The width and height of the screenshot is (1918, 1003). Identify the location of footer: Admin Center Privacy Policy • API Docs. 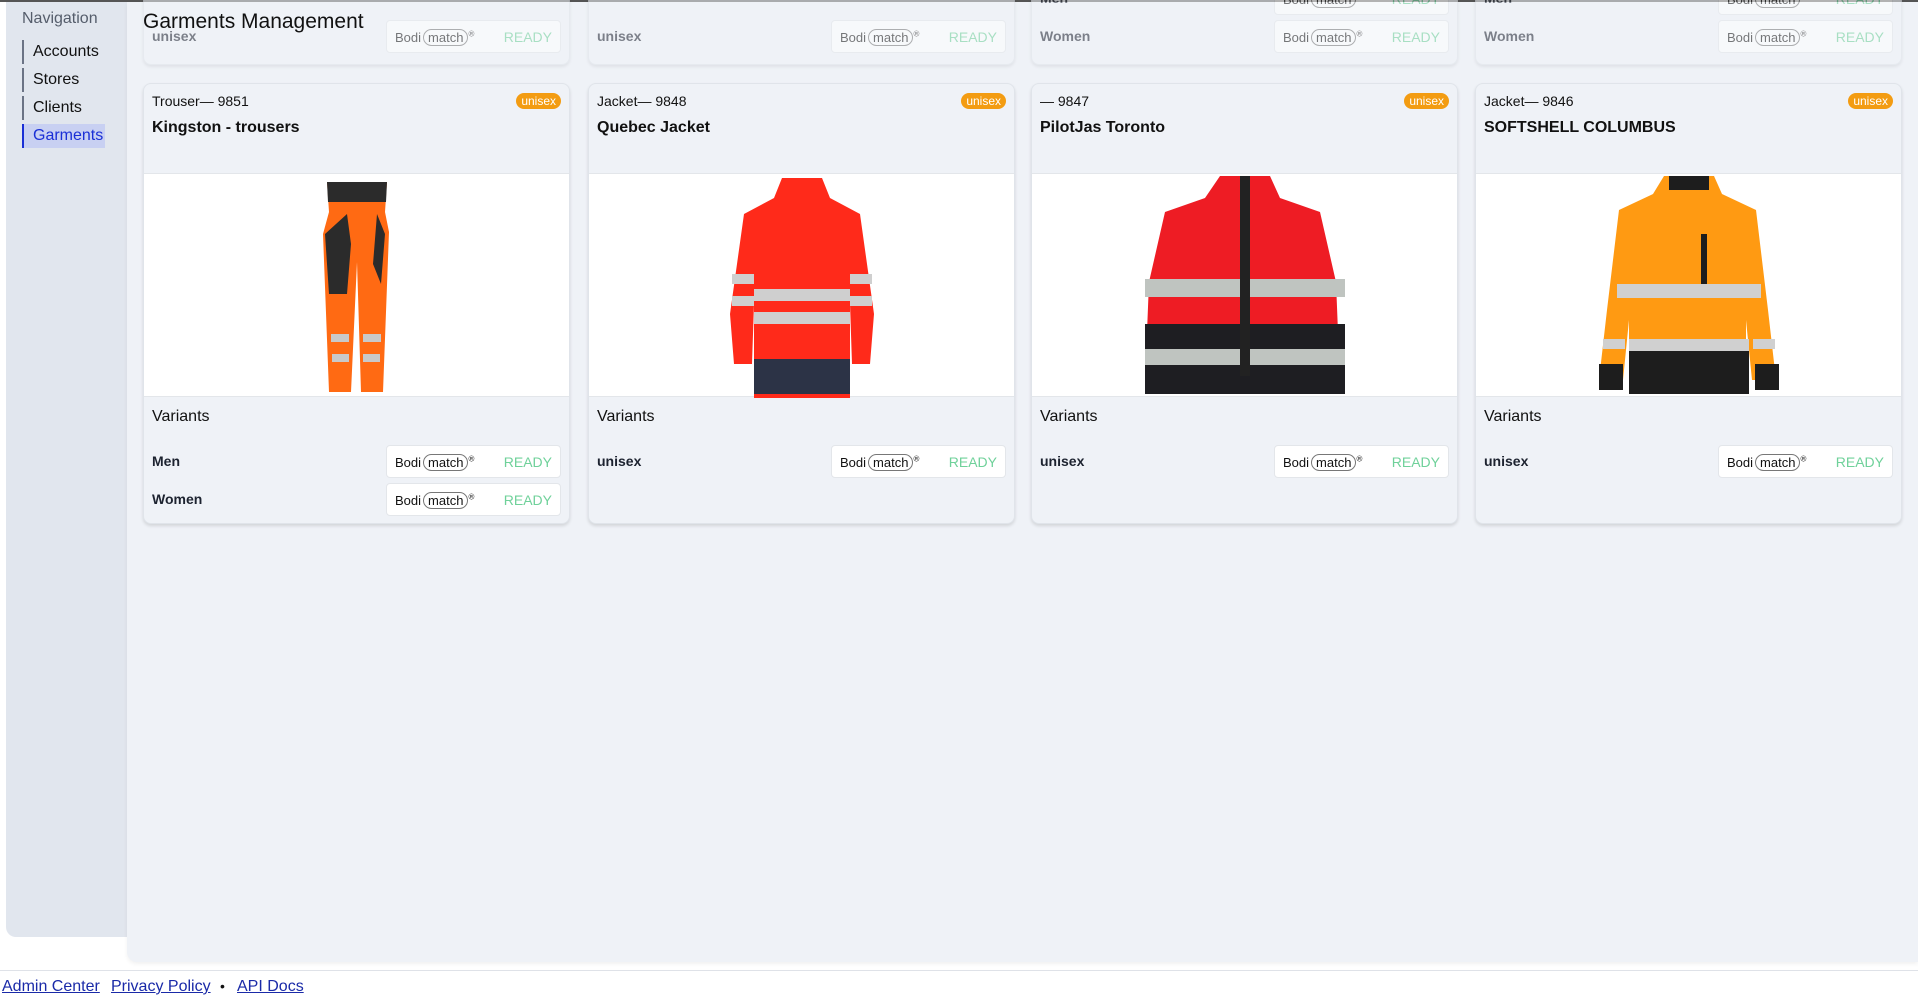
(959, 986).